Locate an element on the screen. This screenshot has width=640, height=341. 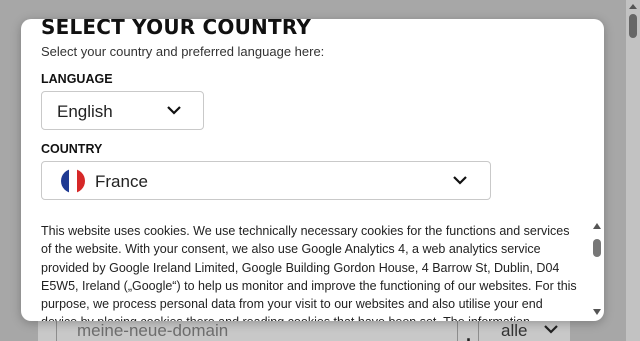
flag-stripe-red is located at coordinates (81, 181).